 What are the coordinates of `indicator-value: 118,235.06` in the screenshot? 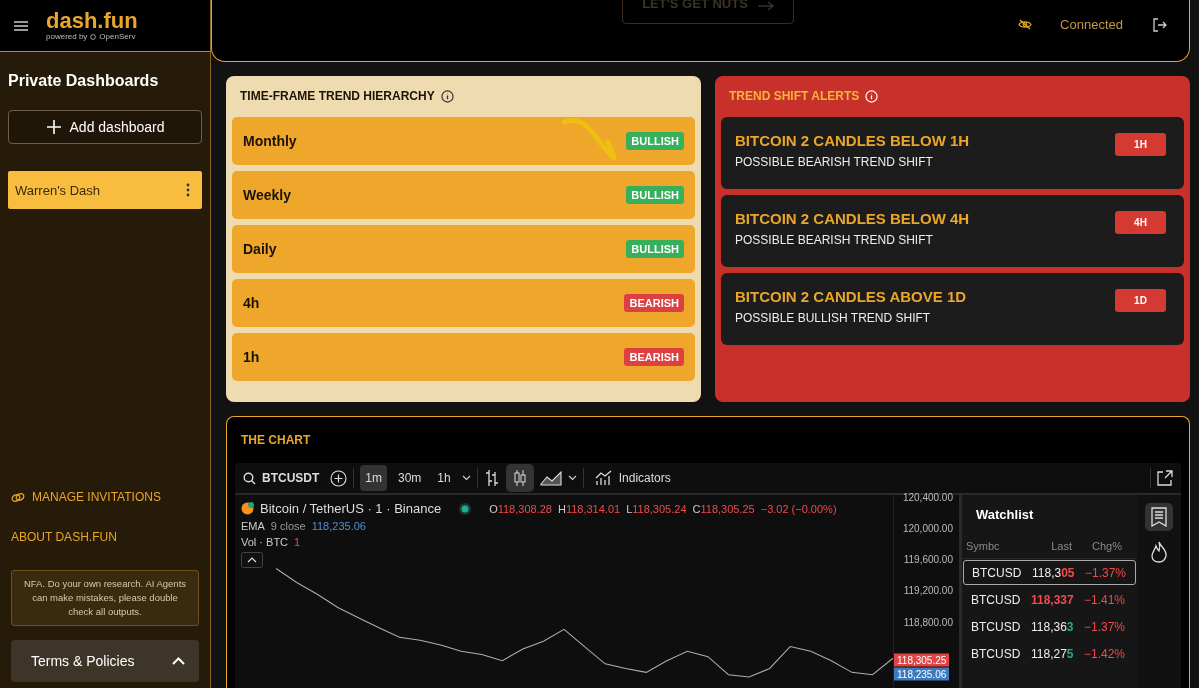 It's located at (338, 526).